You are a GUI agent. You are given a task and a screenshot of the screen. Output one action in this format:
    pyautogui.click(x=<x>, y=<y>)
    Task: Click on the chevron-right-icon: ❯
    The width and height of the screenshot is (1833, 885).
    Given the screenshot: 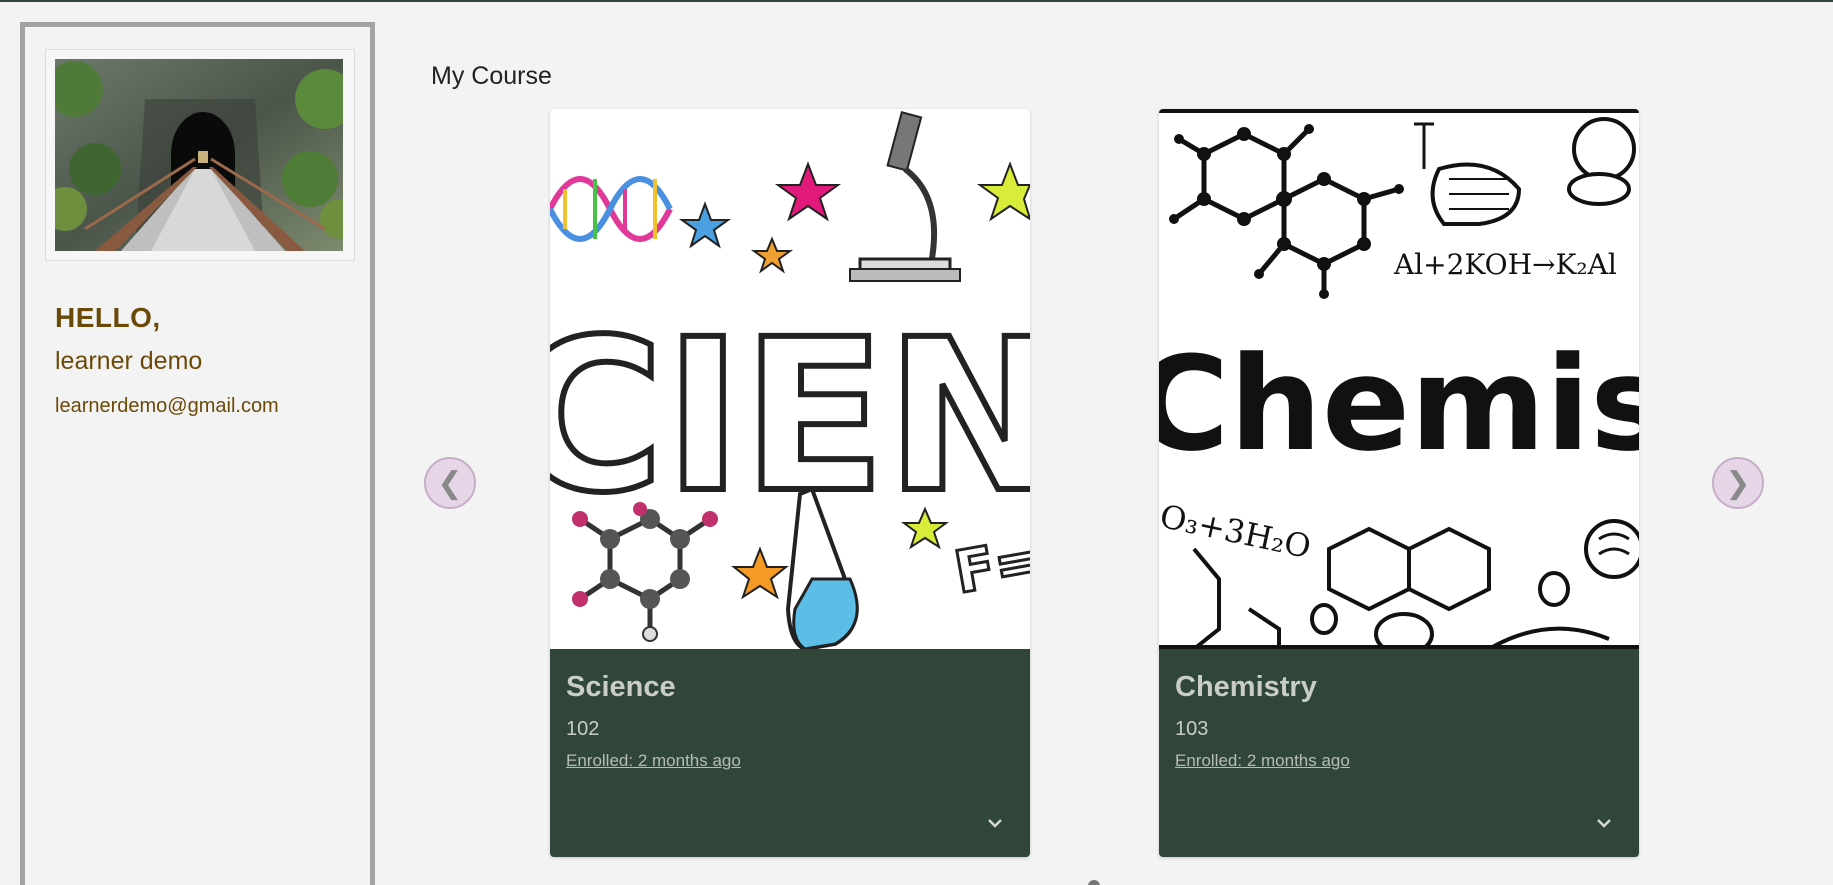 What is the action you would take?
    pyautogui.click(x=1738, y=483)
    